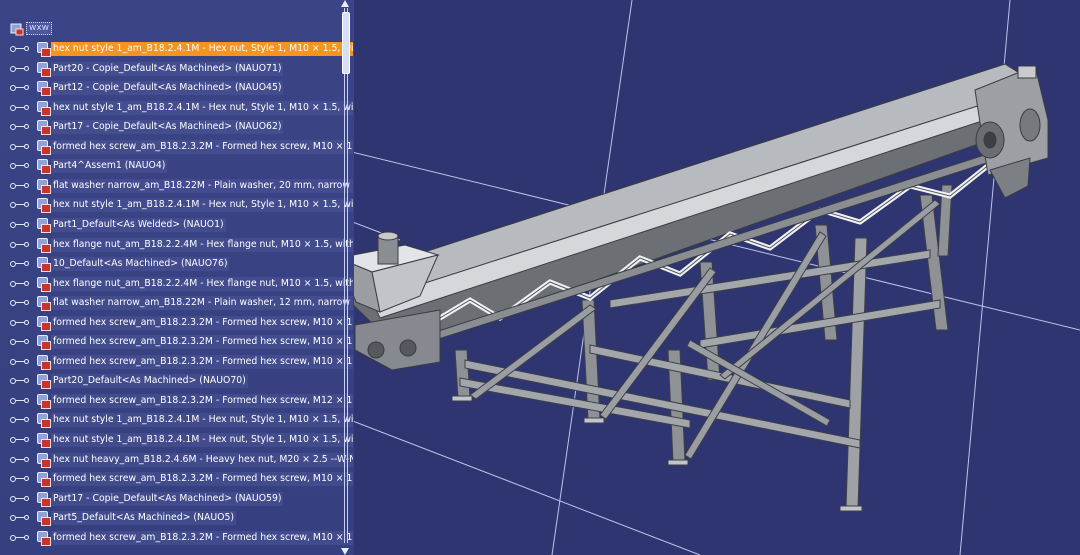 The width and height of the screenshot is (1080, 555). I want to click on tree-item: Part4^Assem1 (NAUO4), so click(89, 166).